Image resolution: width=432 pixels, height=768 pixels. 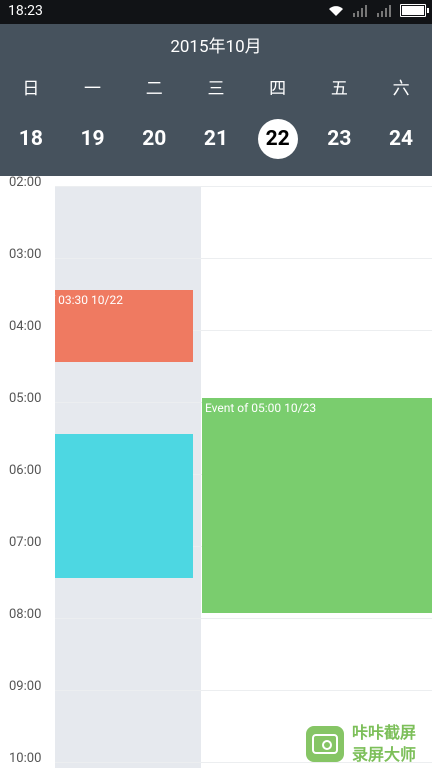 What do you see at coordinates (25, 686) in the screenshot?
I see `hour-label-0900: 09:00` at bounding box center [25, 686].